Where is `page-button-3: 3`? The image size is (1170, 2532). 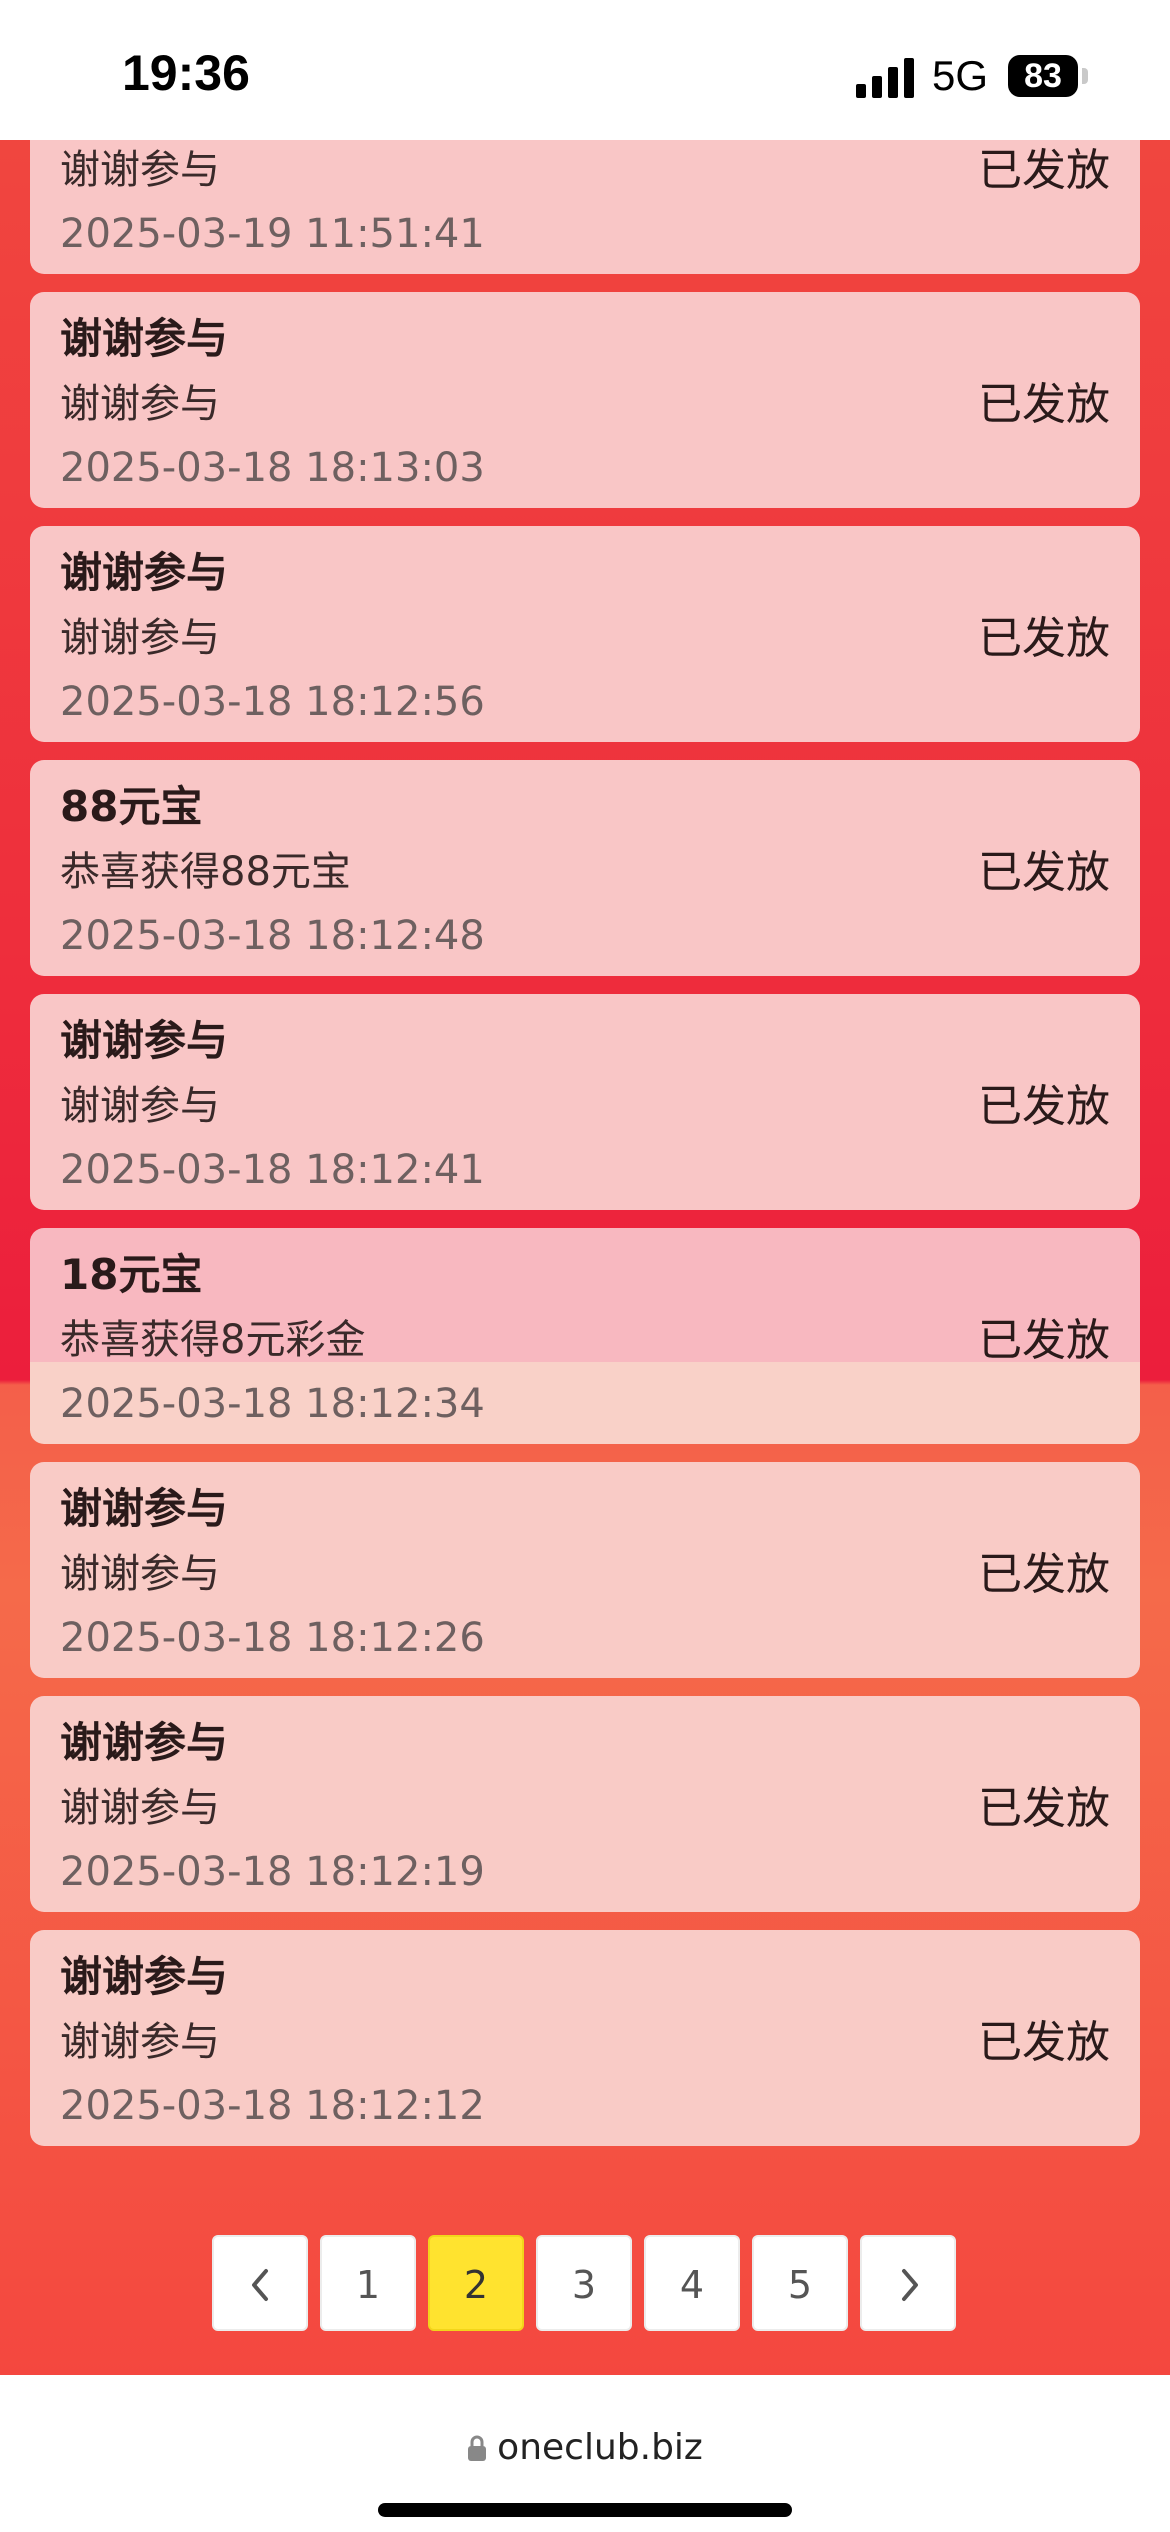
page-button-3: 3 is located at coordinates (584, 2283).